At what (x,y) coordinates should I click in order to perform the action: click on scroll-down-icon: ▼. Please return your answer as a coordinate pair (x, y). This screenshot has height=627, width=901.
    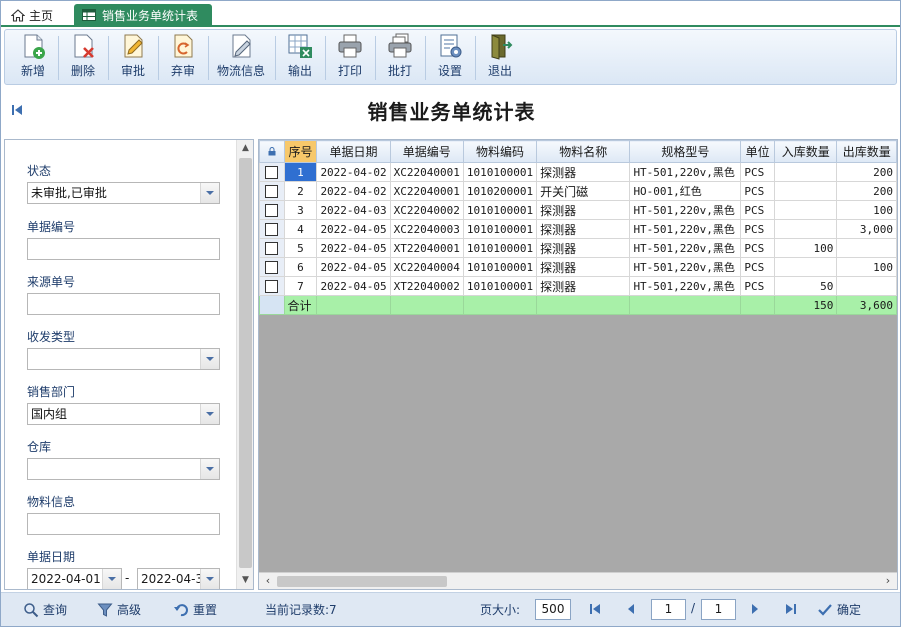
    Looking at the image, I should click on (245, 580).